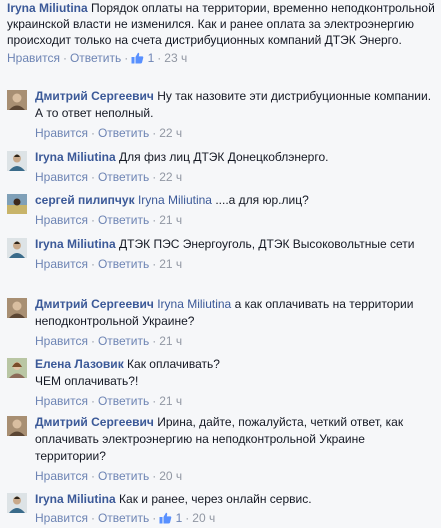 This screenshot has width=441, height=528. Describe the element at coordinates (85, 200) in the screenshot. I see `comment-author-link: сергей пилипчук` at that location.